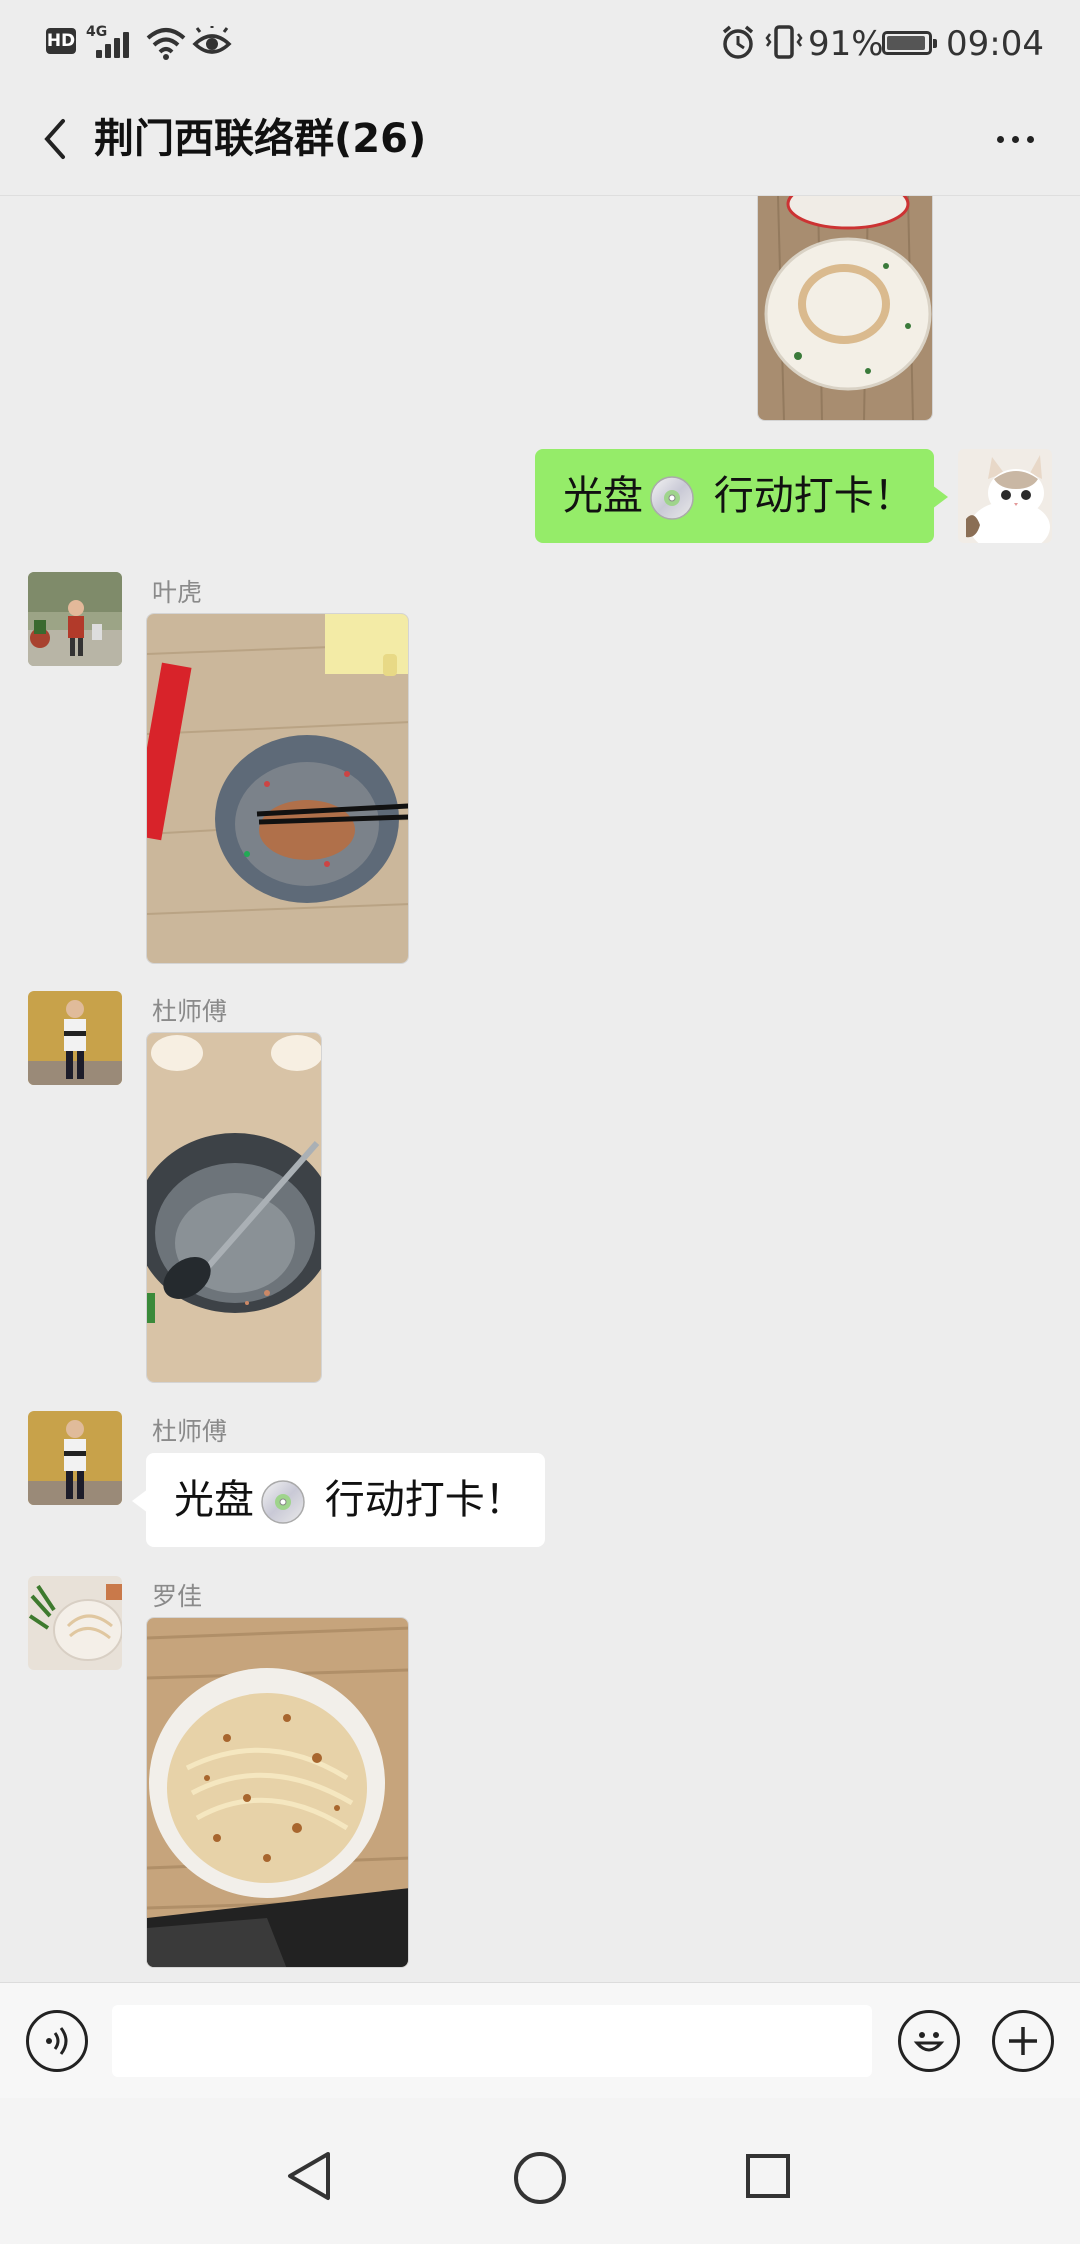 This screenshot has width=1080, height=2244. I want to click on clock: 09:04, so click(995, 44).